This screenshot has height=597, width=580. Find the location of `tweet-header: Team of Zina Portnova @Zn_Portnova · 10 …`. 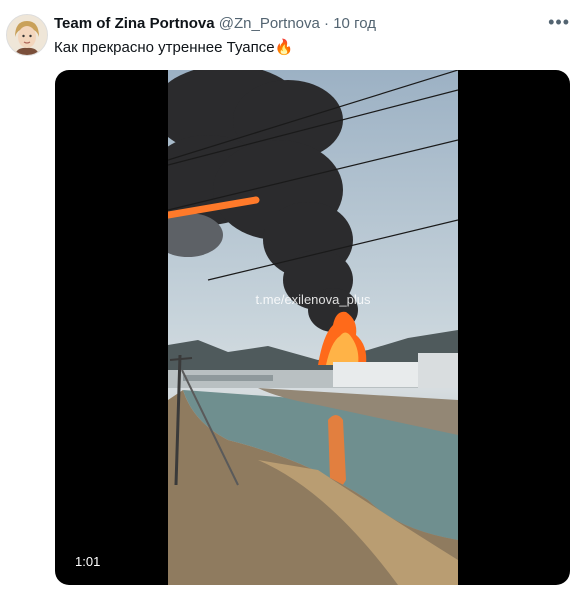

tweet-header: Team of Zina Portnova @Zn_Portnova · 10 … is located at coordinates (215, 23).